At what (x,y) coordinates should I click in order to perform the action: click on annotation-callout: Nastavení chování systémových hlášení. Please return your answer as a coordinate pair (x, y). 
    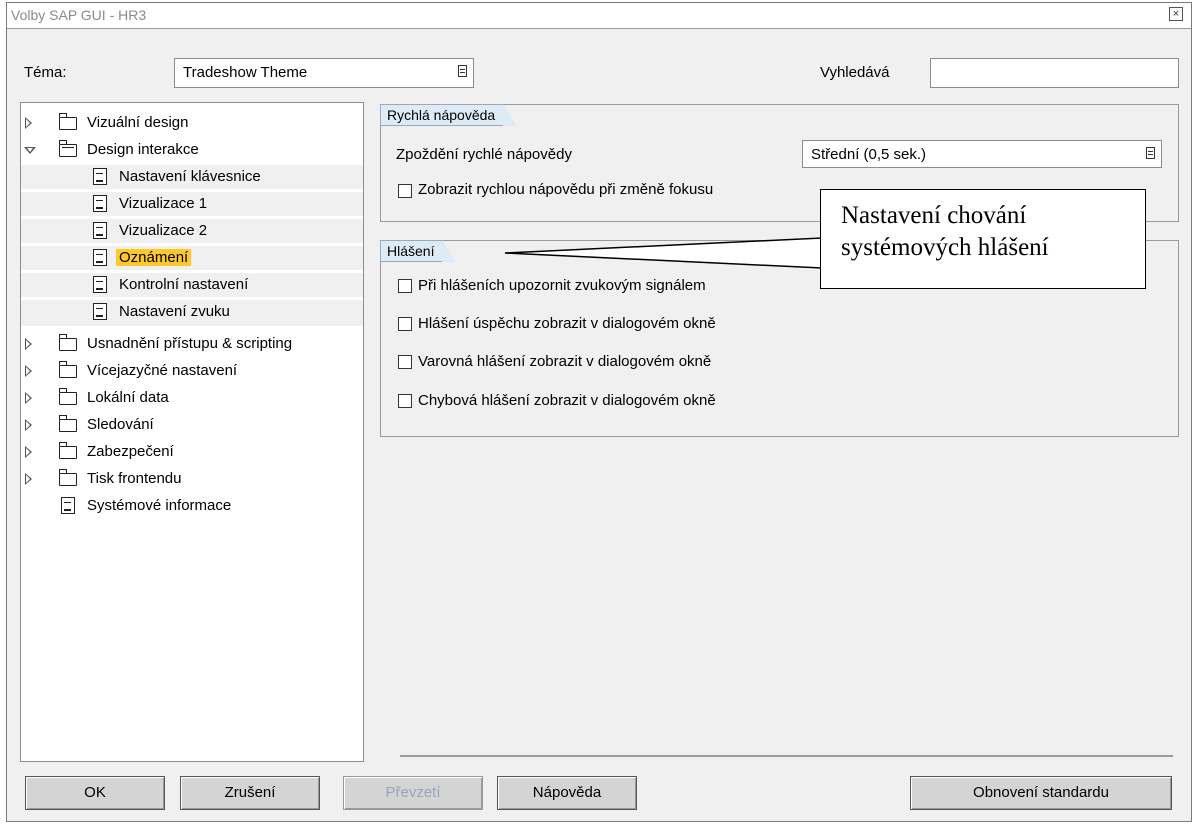
    Looking at the image, I should click on (983, 239).